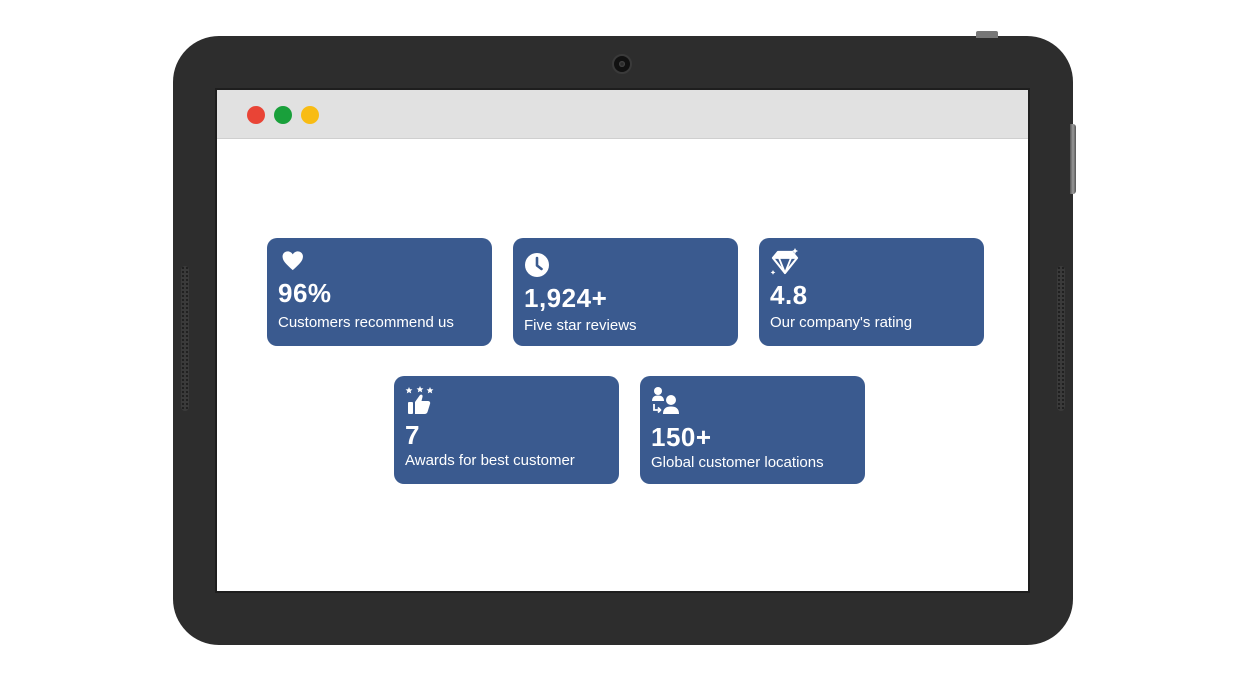 The image size is (1250, 677). I want to click on tablet-power-button, so click(987, 34).